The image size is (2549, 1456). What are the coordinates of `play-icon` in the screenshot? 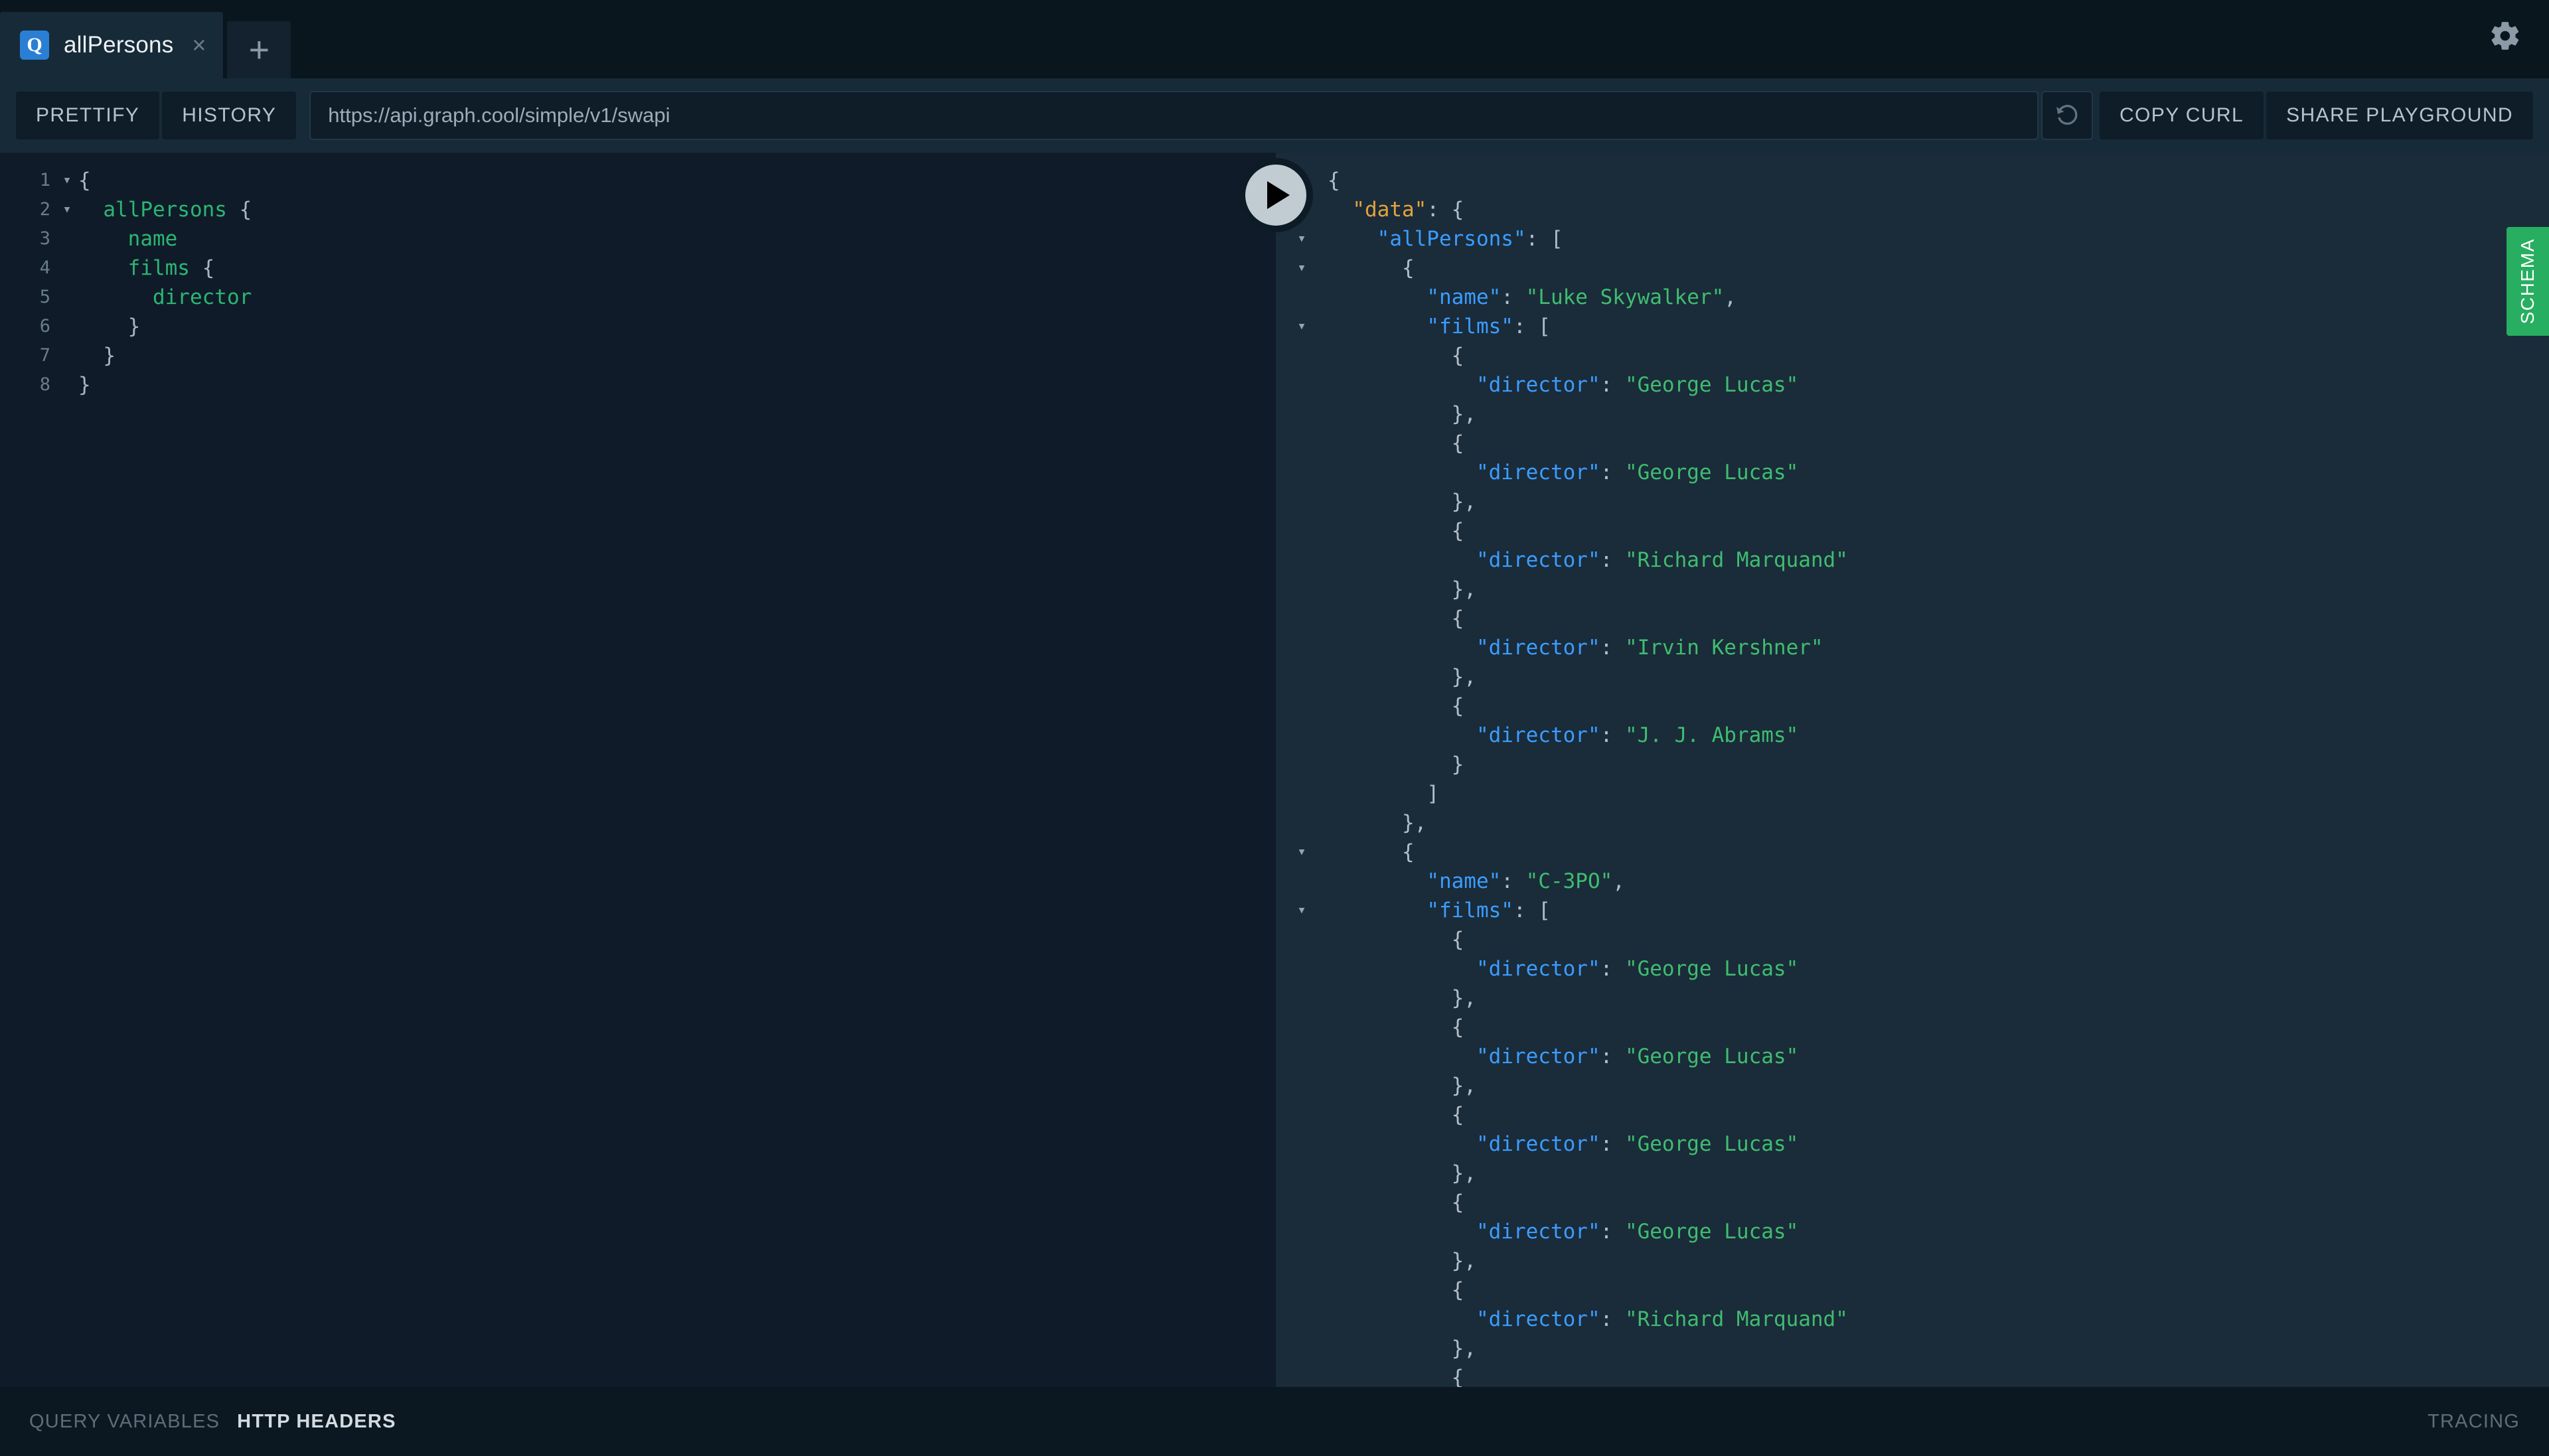 It's located at (1278, 195).